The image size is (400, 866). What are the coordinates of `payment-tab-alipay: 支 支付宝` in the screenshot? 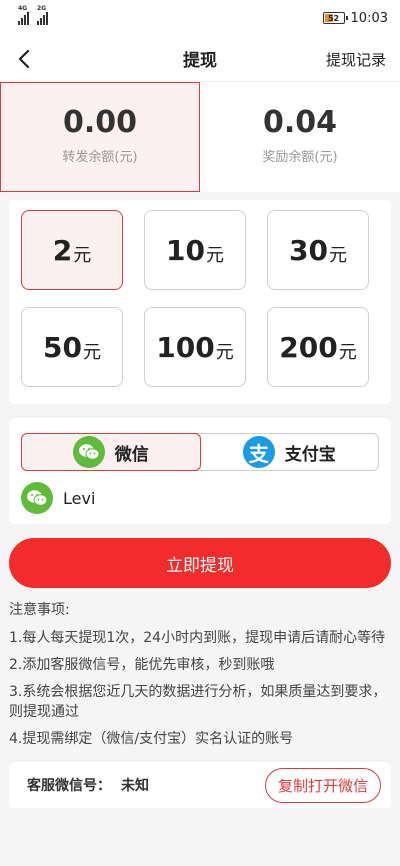 It's located at (290, 452).